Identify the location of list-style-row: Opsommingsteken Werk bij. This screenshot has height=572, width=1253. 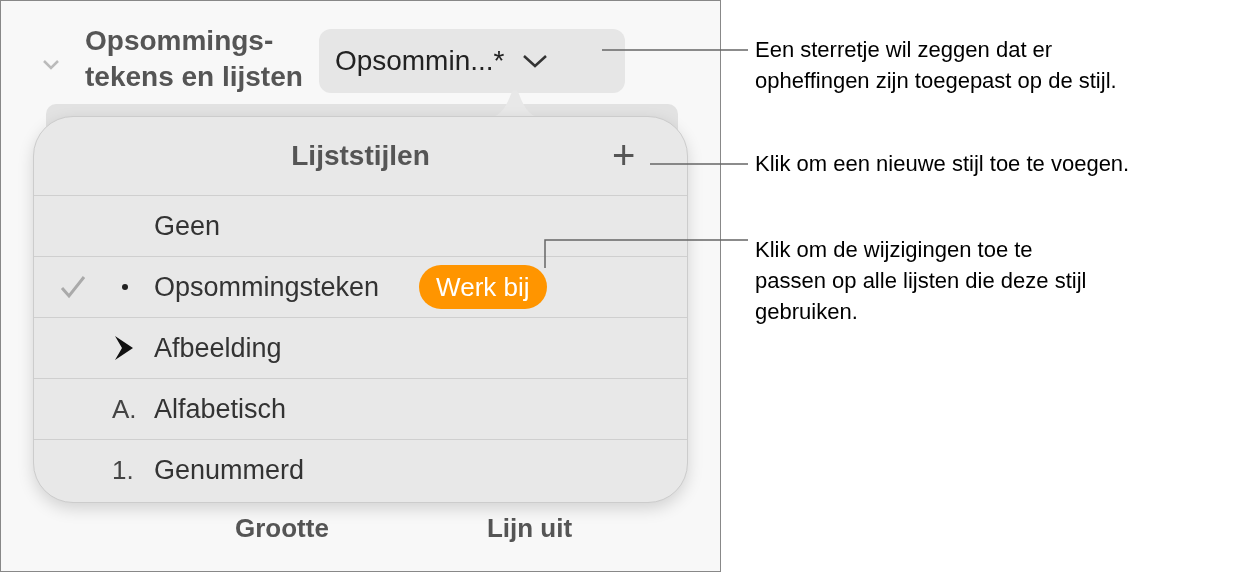
(360, 286).